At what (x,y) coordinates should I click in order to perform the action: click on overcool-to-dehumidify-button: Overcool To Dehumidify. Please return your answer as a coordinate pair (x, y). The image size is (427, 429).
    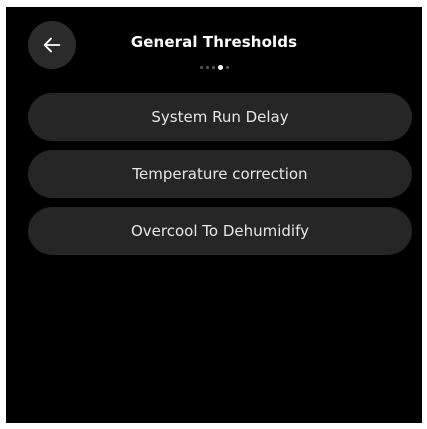
    Looking at the image, I should click on (220, 231).